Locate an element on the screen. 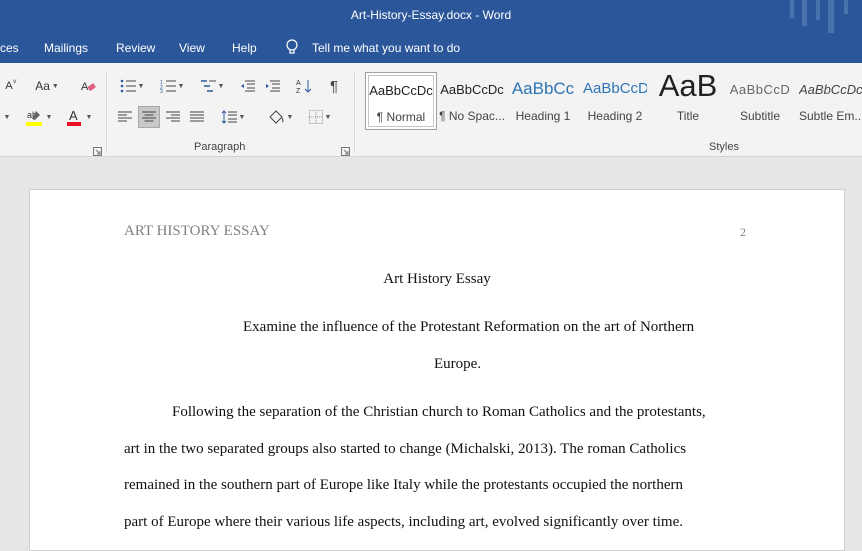 The width and height of the screenshot is (862, 551). tab-review: Review is located at coordinates (135, 48).